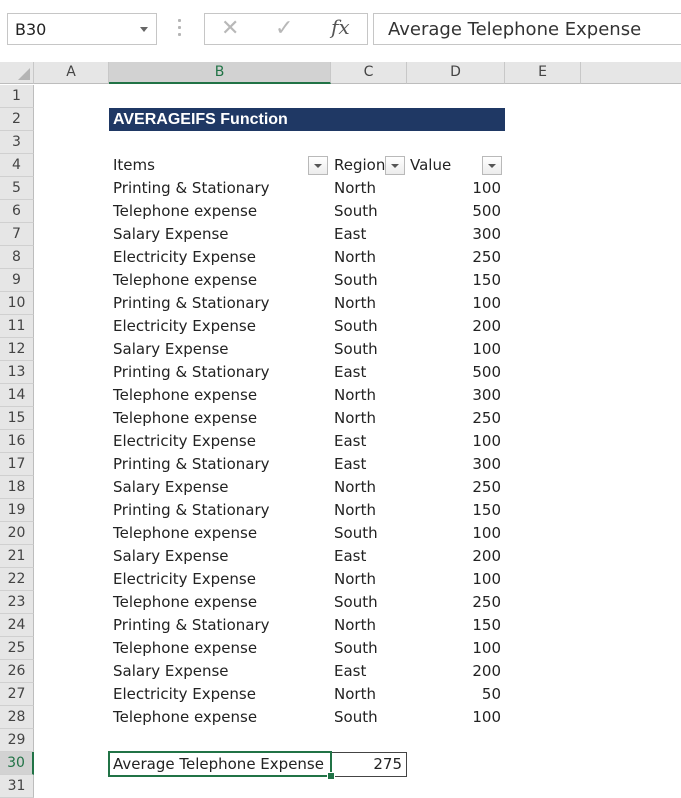 The width and height of the screenshot is (681, 798). What do you see at coordinates (369, 73) in the screenshot?
I see `column-header-c: C` at bounding box center [369, 73].